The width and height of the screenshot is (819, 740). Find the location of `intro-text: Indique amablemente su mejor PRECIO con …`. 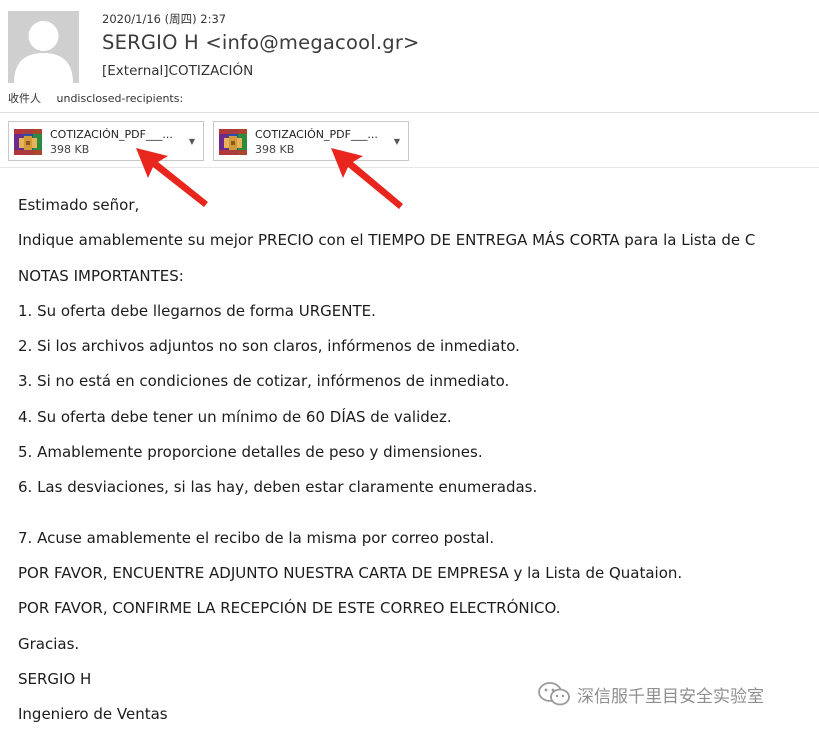

intro-text: Indique amablemente su mejor PRECIO con … is located at coordinates (387, 240).